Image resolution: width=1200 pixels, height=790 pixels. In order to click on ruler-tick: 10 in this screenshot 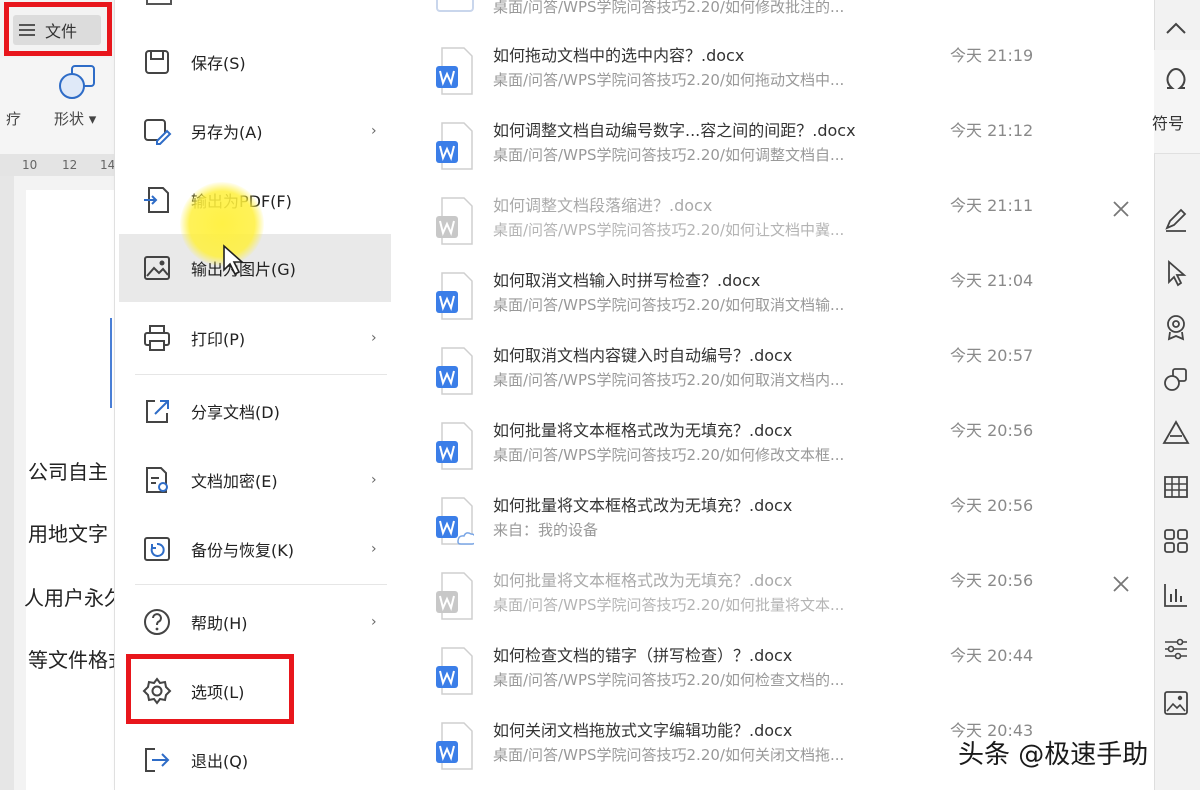, I will do `click(30, 165)`.